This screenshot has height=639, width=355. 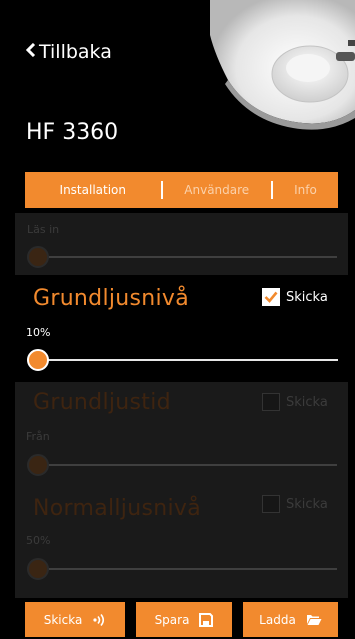 I want to click on back-label: Tillbaka, so click(x=75, y=52).